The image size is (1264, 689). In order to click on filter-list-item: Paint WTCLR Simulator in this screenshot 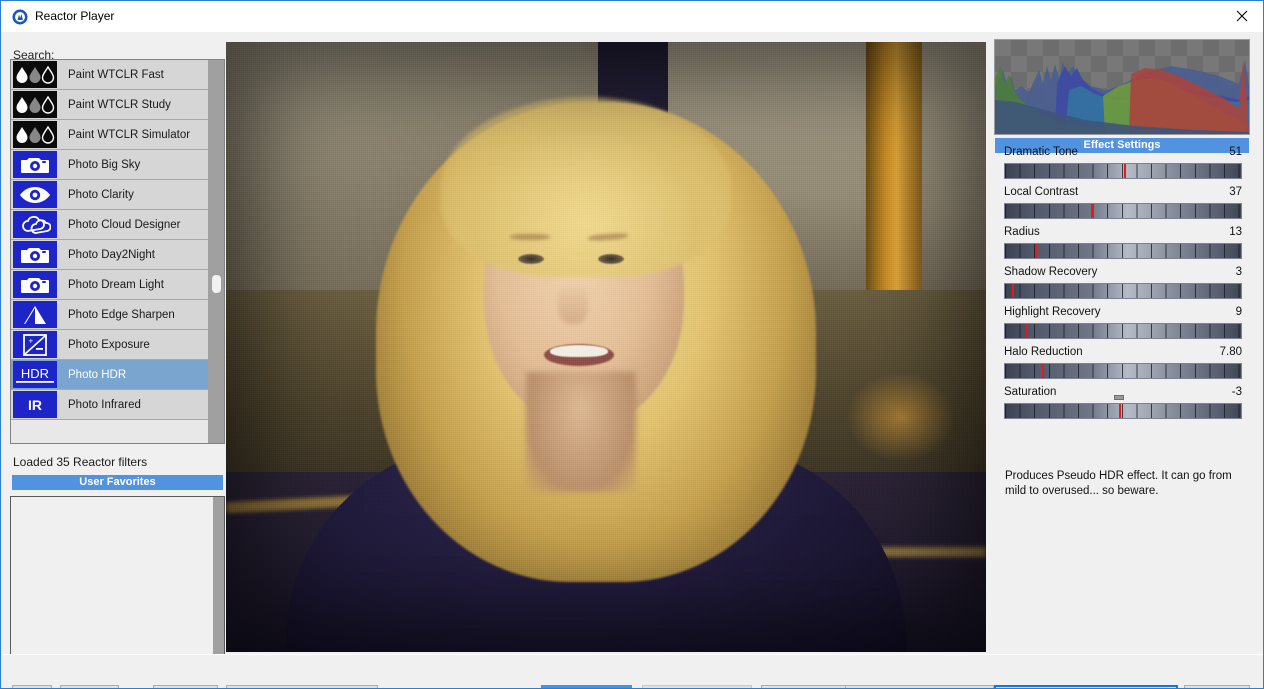, I will do `click(110, 135)`.